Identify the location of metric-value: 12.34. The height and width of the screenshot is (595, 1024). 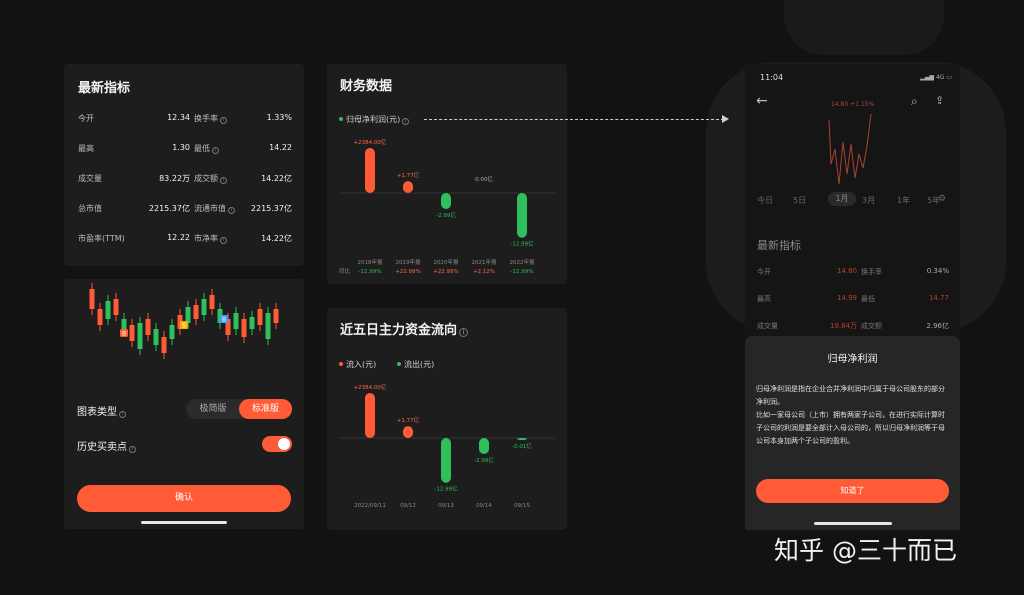
(178, 117).